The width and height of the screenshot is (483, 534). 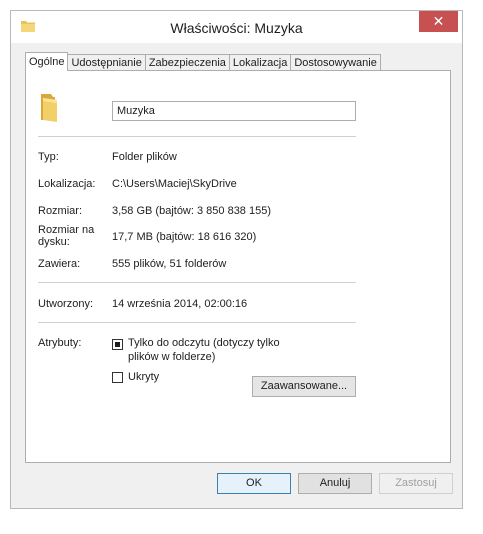 I want to click on created-label: Utworzony:, so click(x=66, y=304).